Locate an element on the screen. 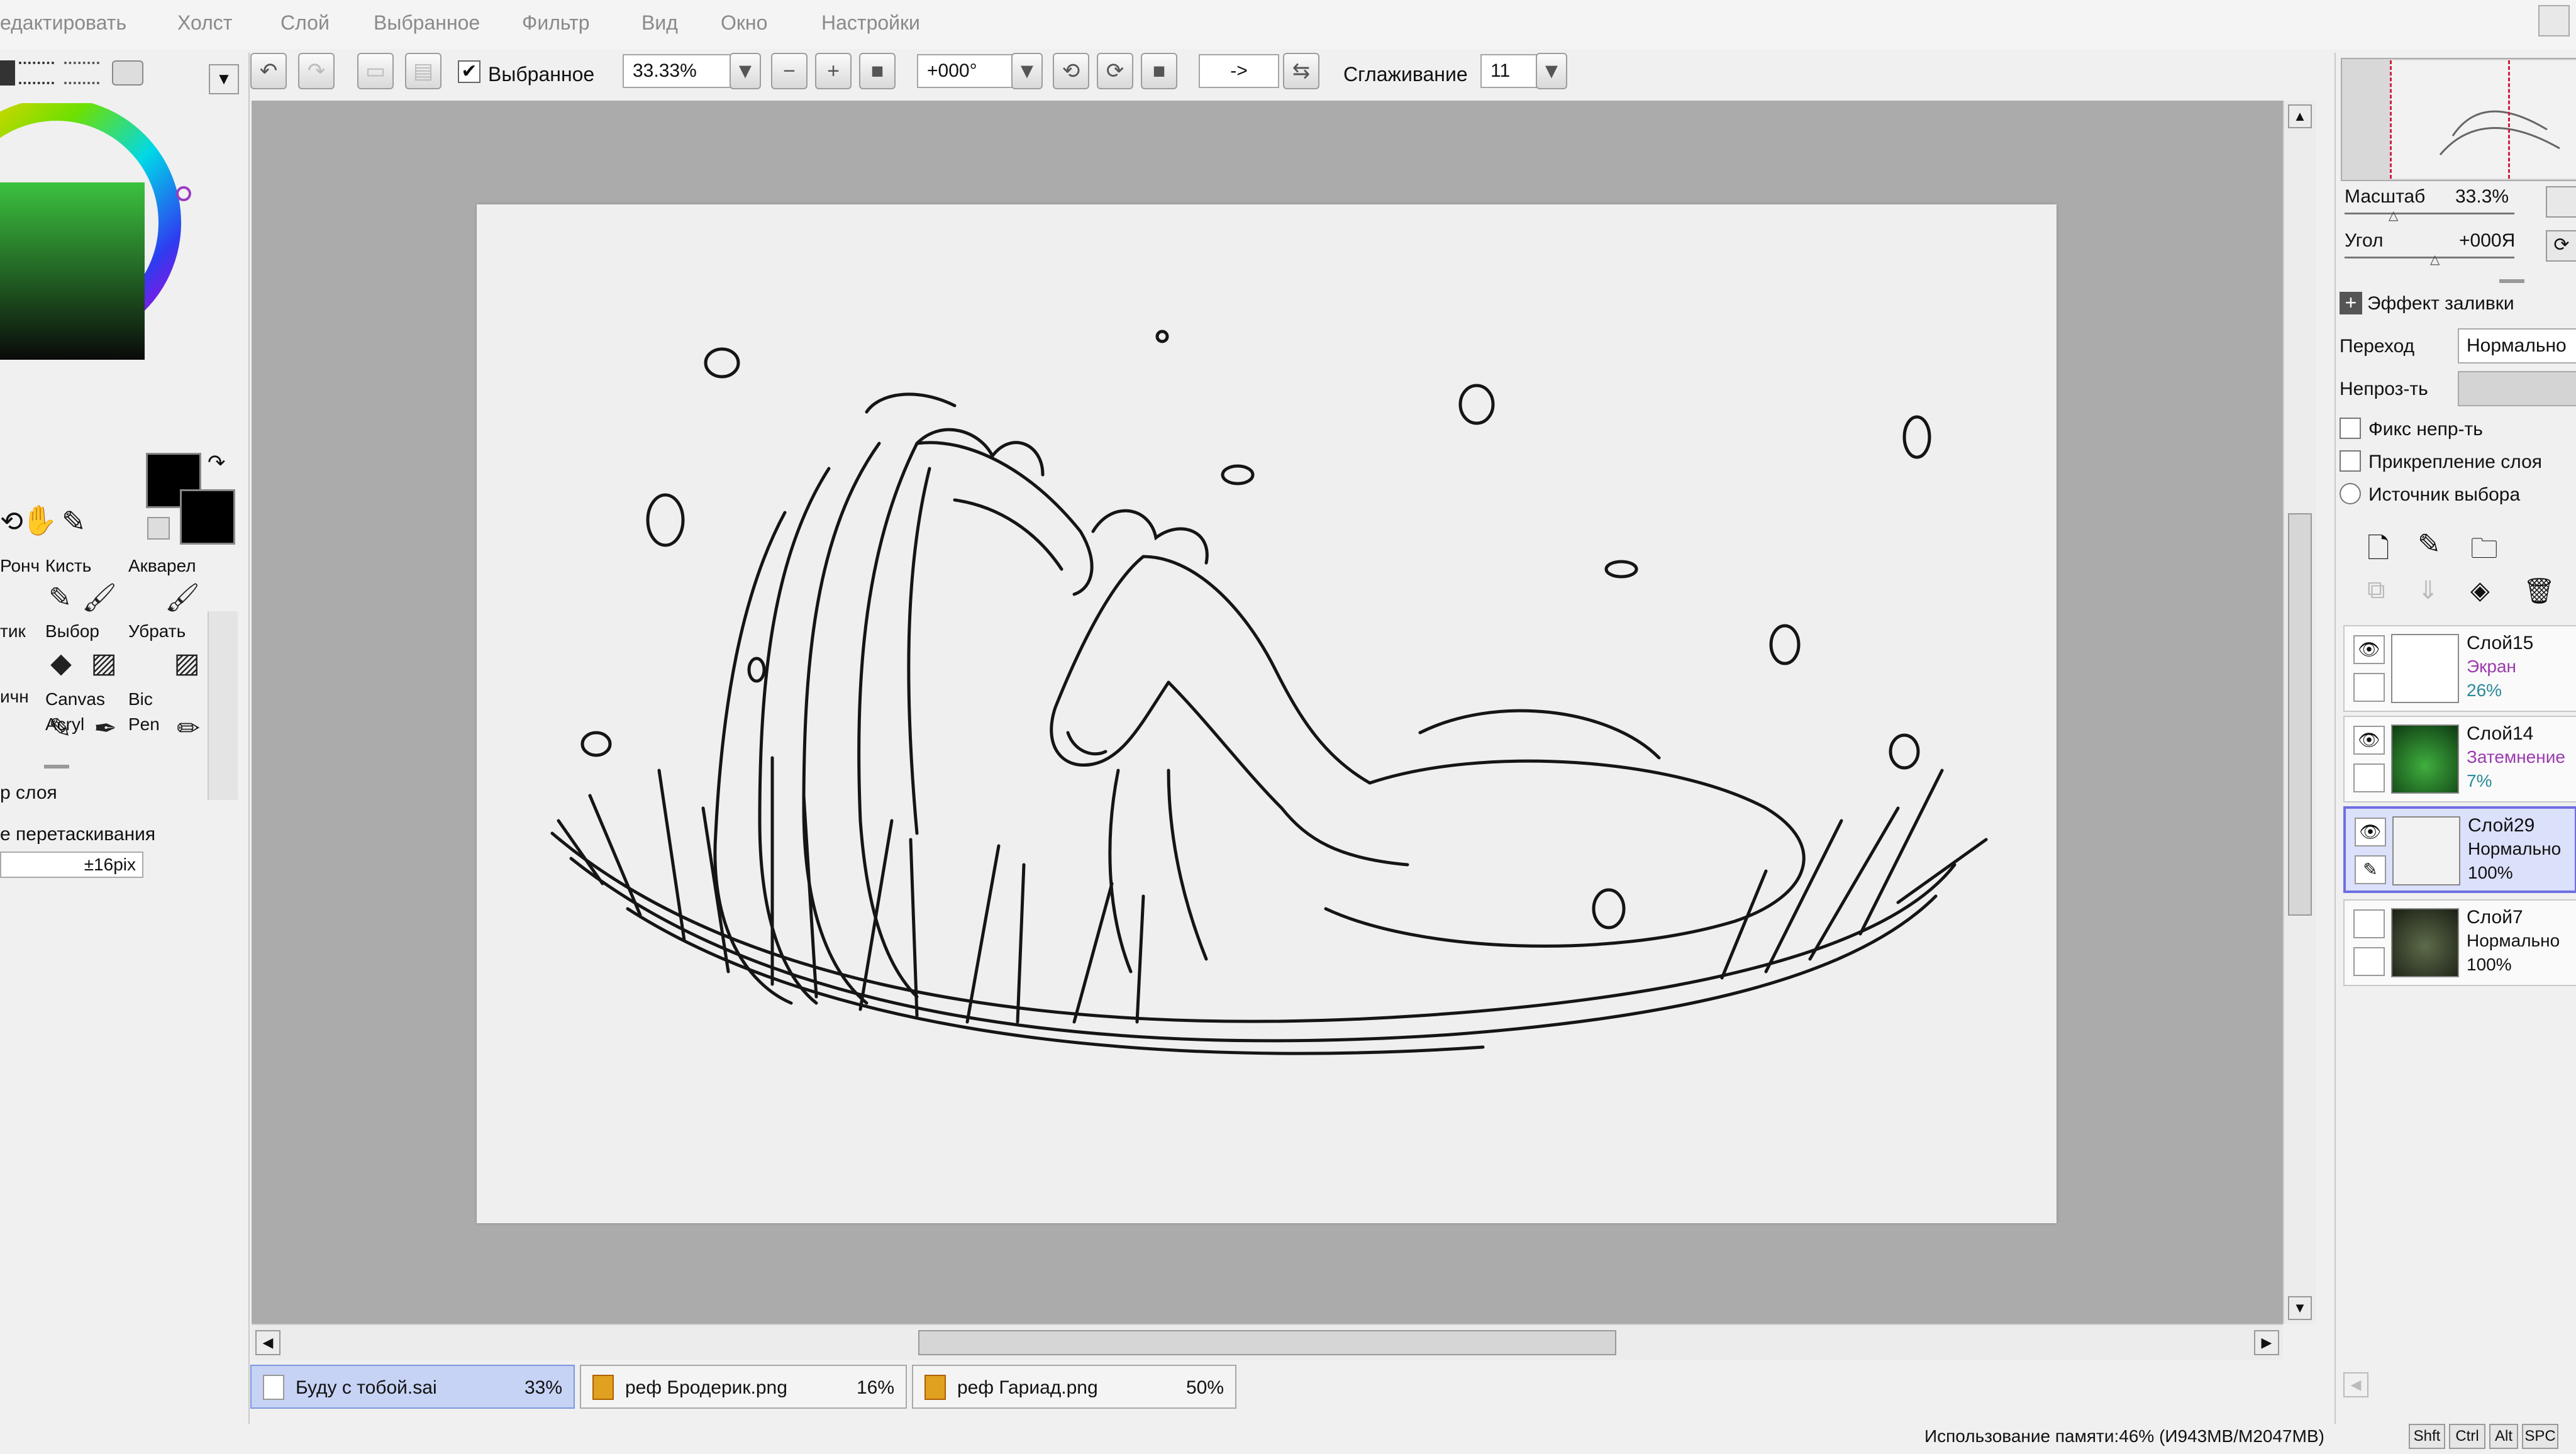 Image resolution: width=2576 pixels, height=1454 pixels. angle-dropdown-button: ▼ is located at coordinates (1027, 71).